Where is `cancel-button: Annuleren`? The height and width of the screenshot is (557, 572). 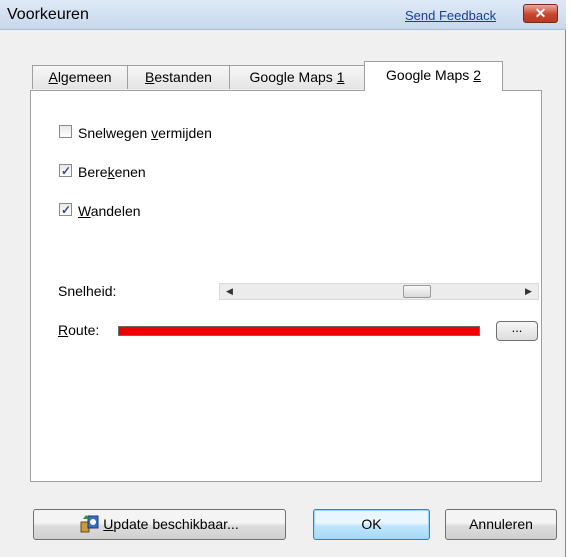
cancel-button: Annuleren is located at coordinates (501, 524).